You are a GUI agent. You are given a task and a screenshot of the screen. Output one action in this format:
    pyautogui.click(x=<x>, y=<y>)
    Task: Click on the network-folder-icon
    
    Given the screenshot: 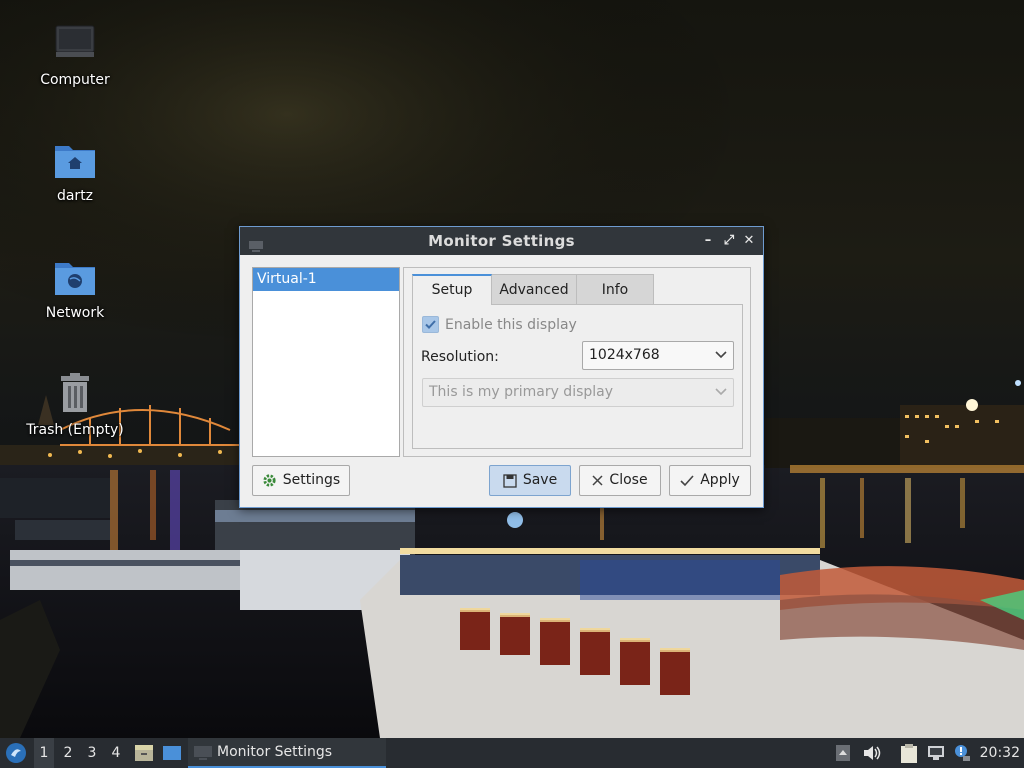 What is the action you would take?
    pyautogui.click(x=75, y=277)
    